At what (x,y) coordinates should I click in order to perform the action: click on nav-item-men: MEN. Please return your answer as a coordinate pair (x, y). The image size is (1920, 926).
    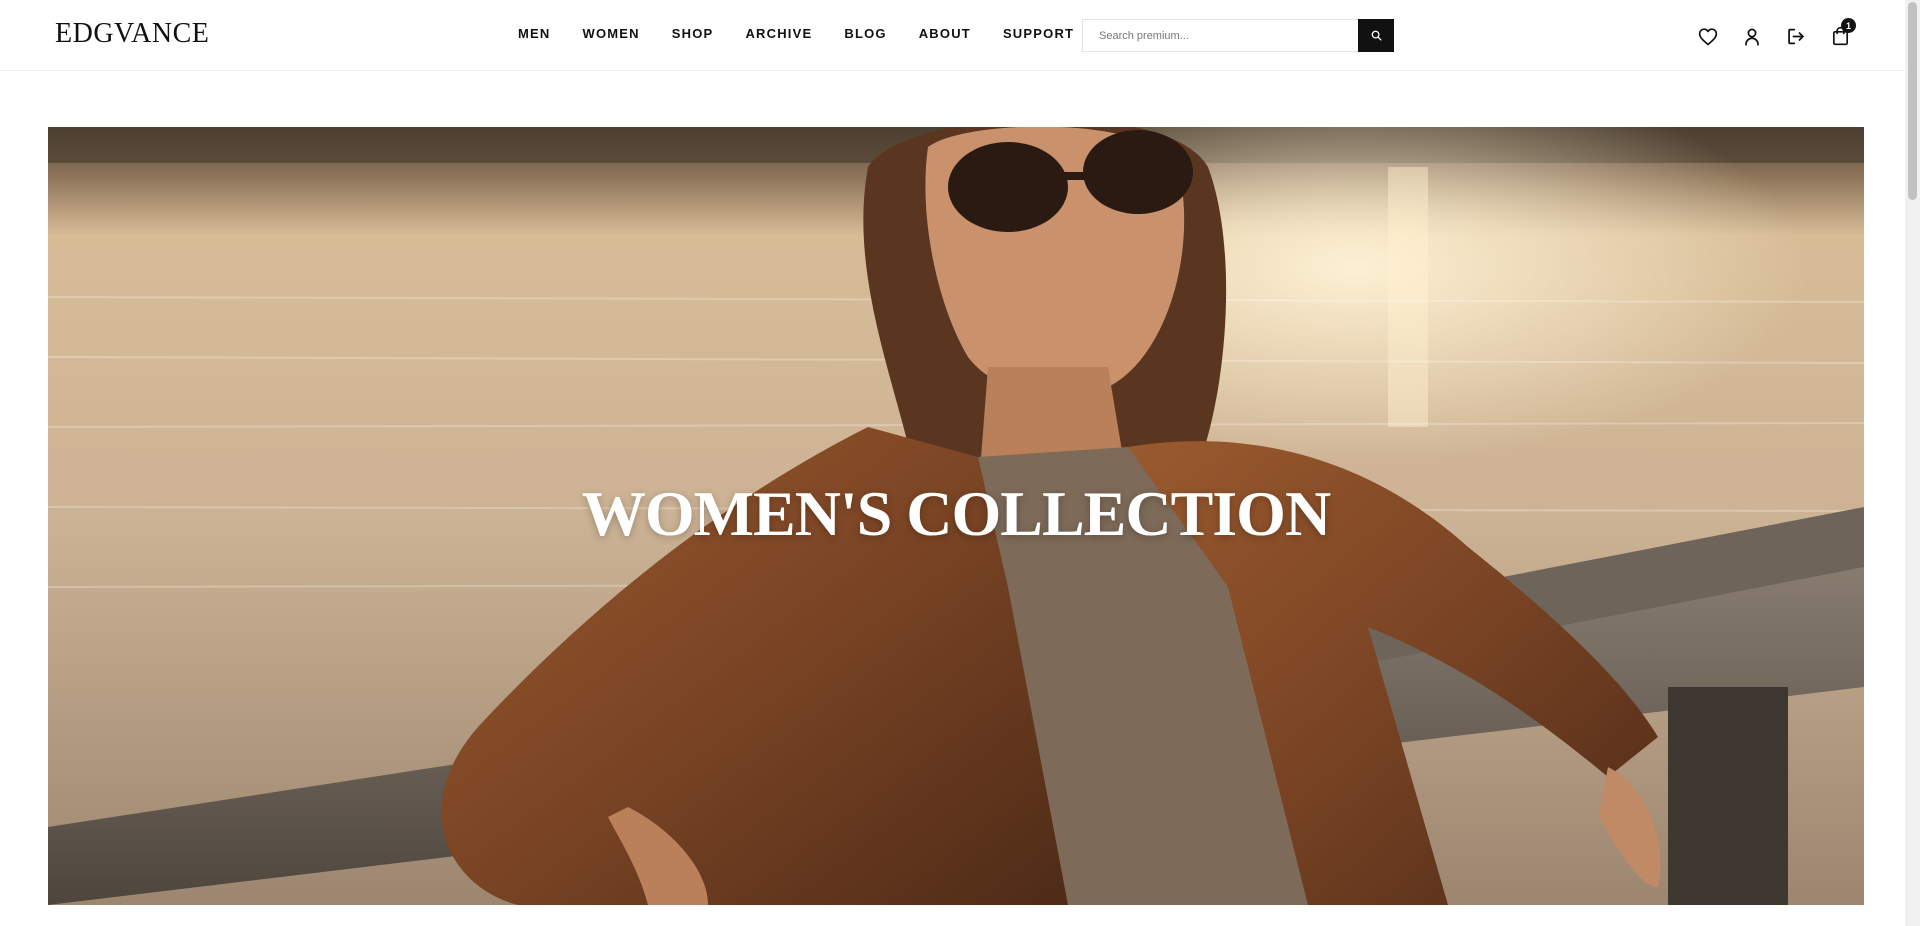
    Looking at the image, I should click on (534, 33).